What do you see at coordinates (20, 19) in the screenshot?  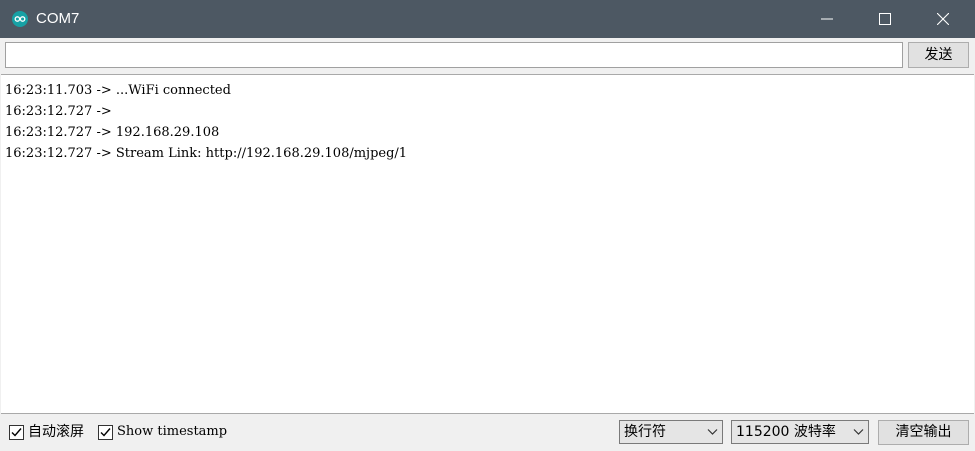 I see `arduino-logo-icon` at bounding box center [20, 19].